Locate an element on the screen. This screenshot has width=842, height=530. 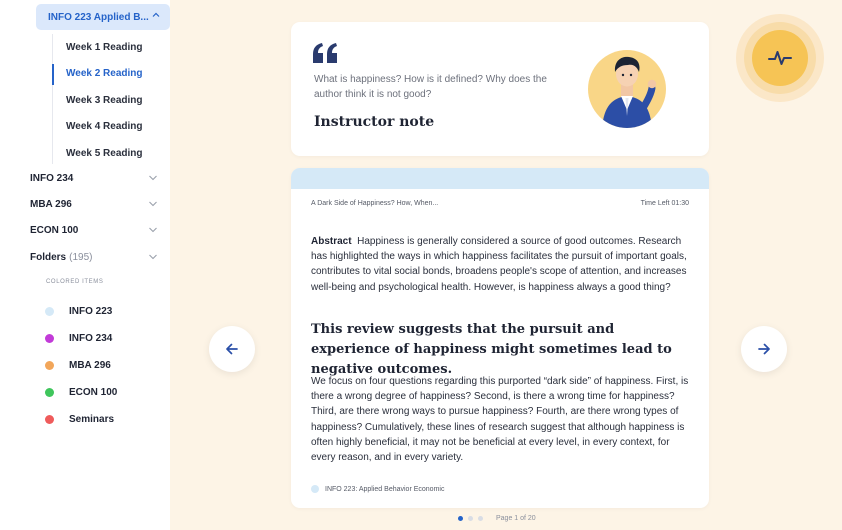
course-tag: INFO 223: Applied Behavior Economic is located at coordinates (377, 489).